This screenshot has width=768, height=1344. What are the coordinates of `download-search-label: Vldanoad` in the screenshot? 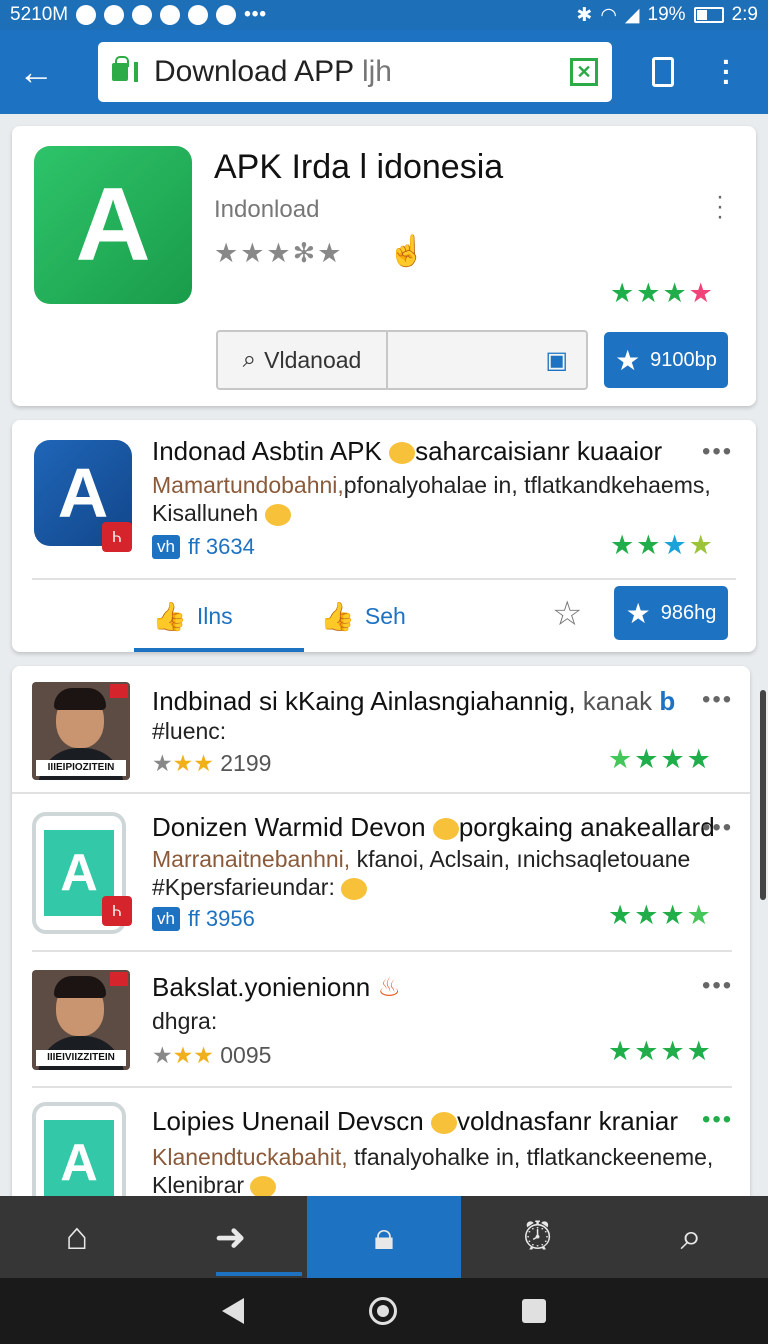 It's located at (313, 359).